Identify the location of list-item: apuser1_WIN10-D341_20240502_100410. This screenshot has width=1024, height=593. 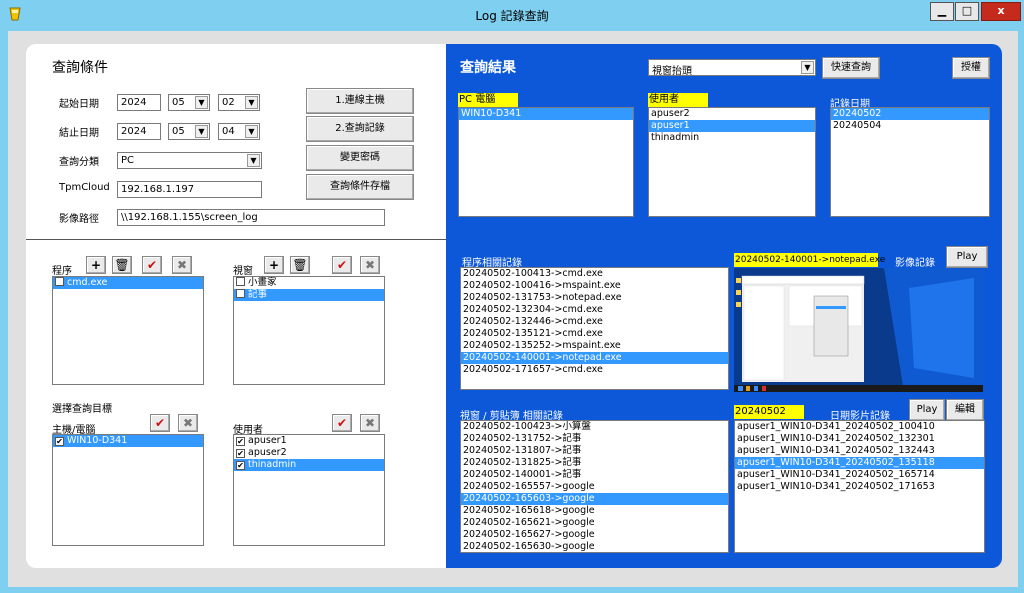
(859, 427).